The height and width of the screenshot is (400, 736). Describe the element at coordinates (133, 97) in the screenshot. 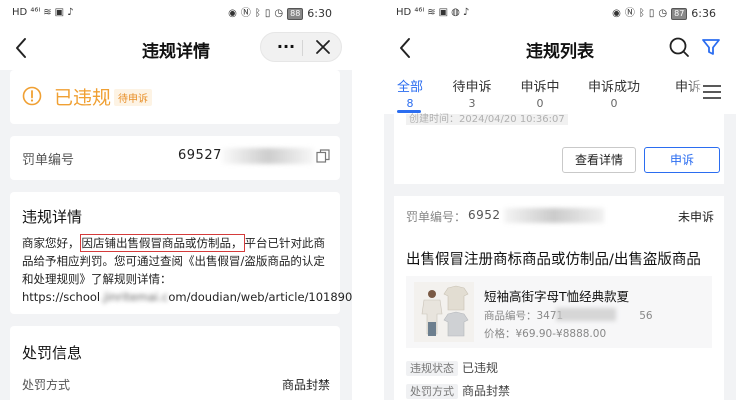

I see `status-badge: 待申诉` at that location.